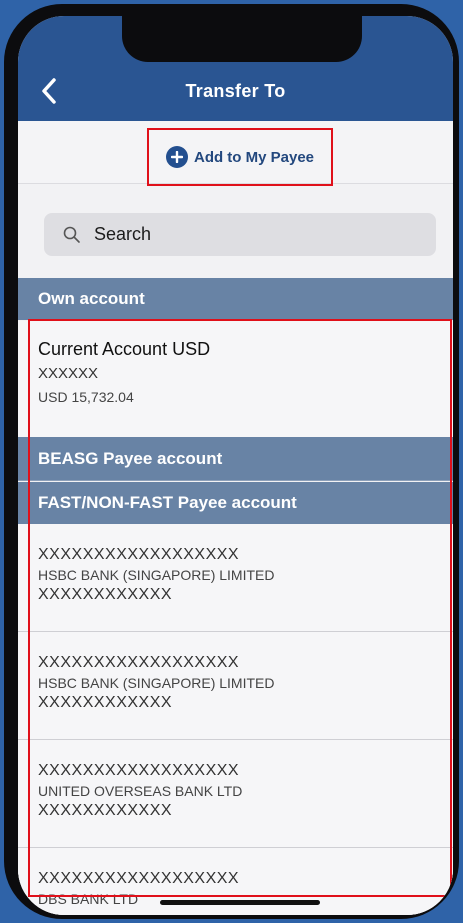  I want to click on home-indicator, so click(240, 902).